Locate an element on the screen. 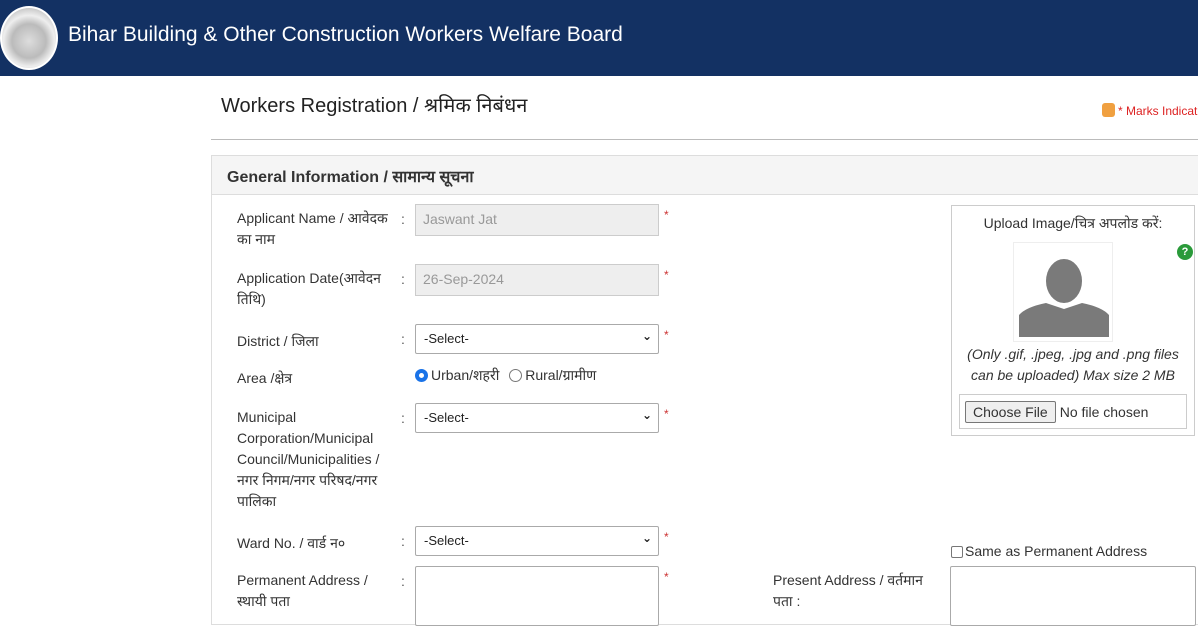 The height and width of the screenshot is (626, 1198). area-radio-group: Urban/शहरी Rural/ग्रामीण is located at coordinates (505, 375).